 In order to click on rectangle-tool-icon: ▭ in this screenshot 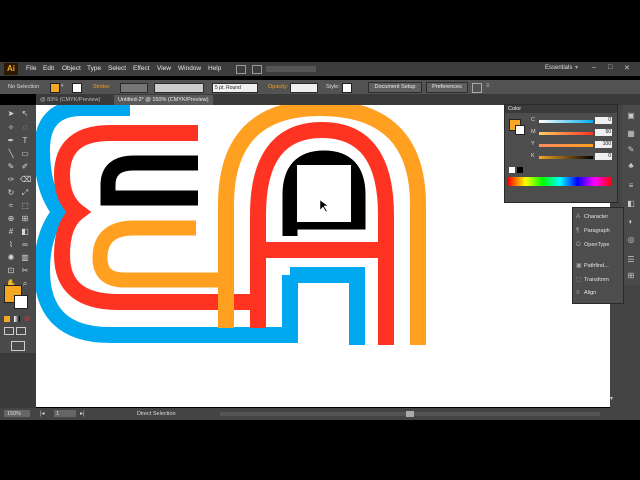, I will do `click(25, 154)`.